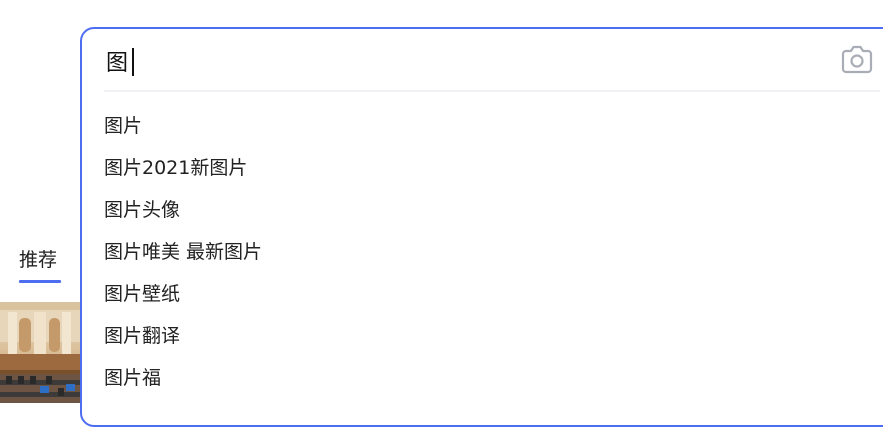 This screenshot has width=883, height=427. What do you see at coordinates (183, 294) in the screenshot?
I see `suggestion-item: 图片壁纸` at bounding box center [183, 294].